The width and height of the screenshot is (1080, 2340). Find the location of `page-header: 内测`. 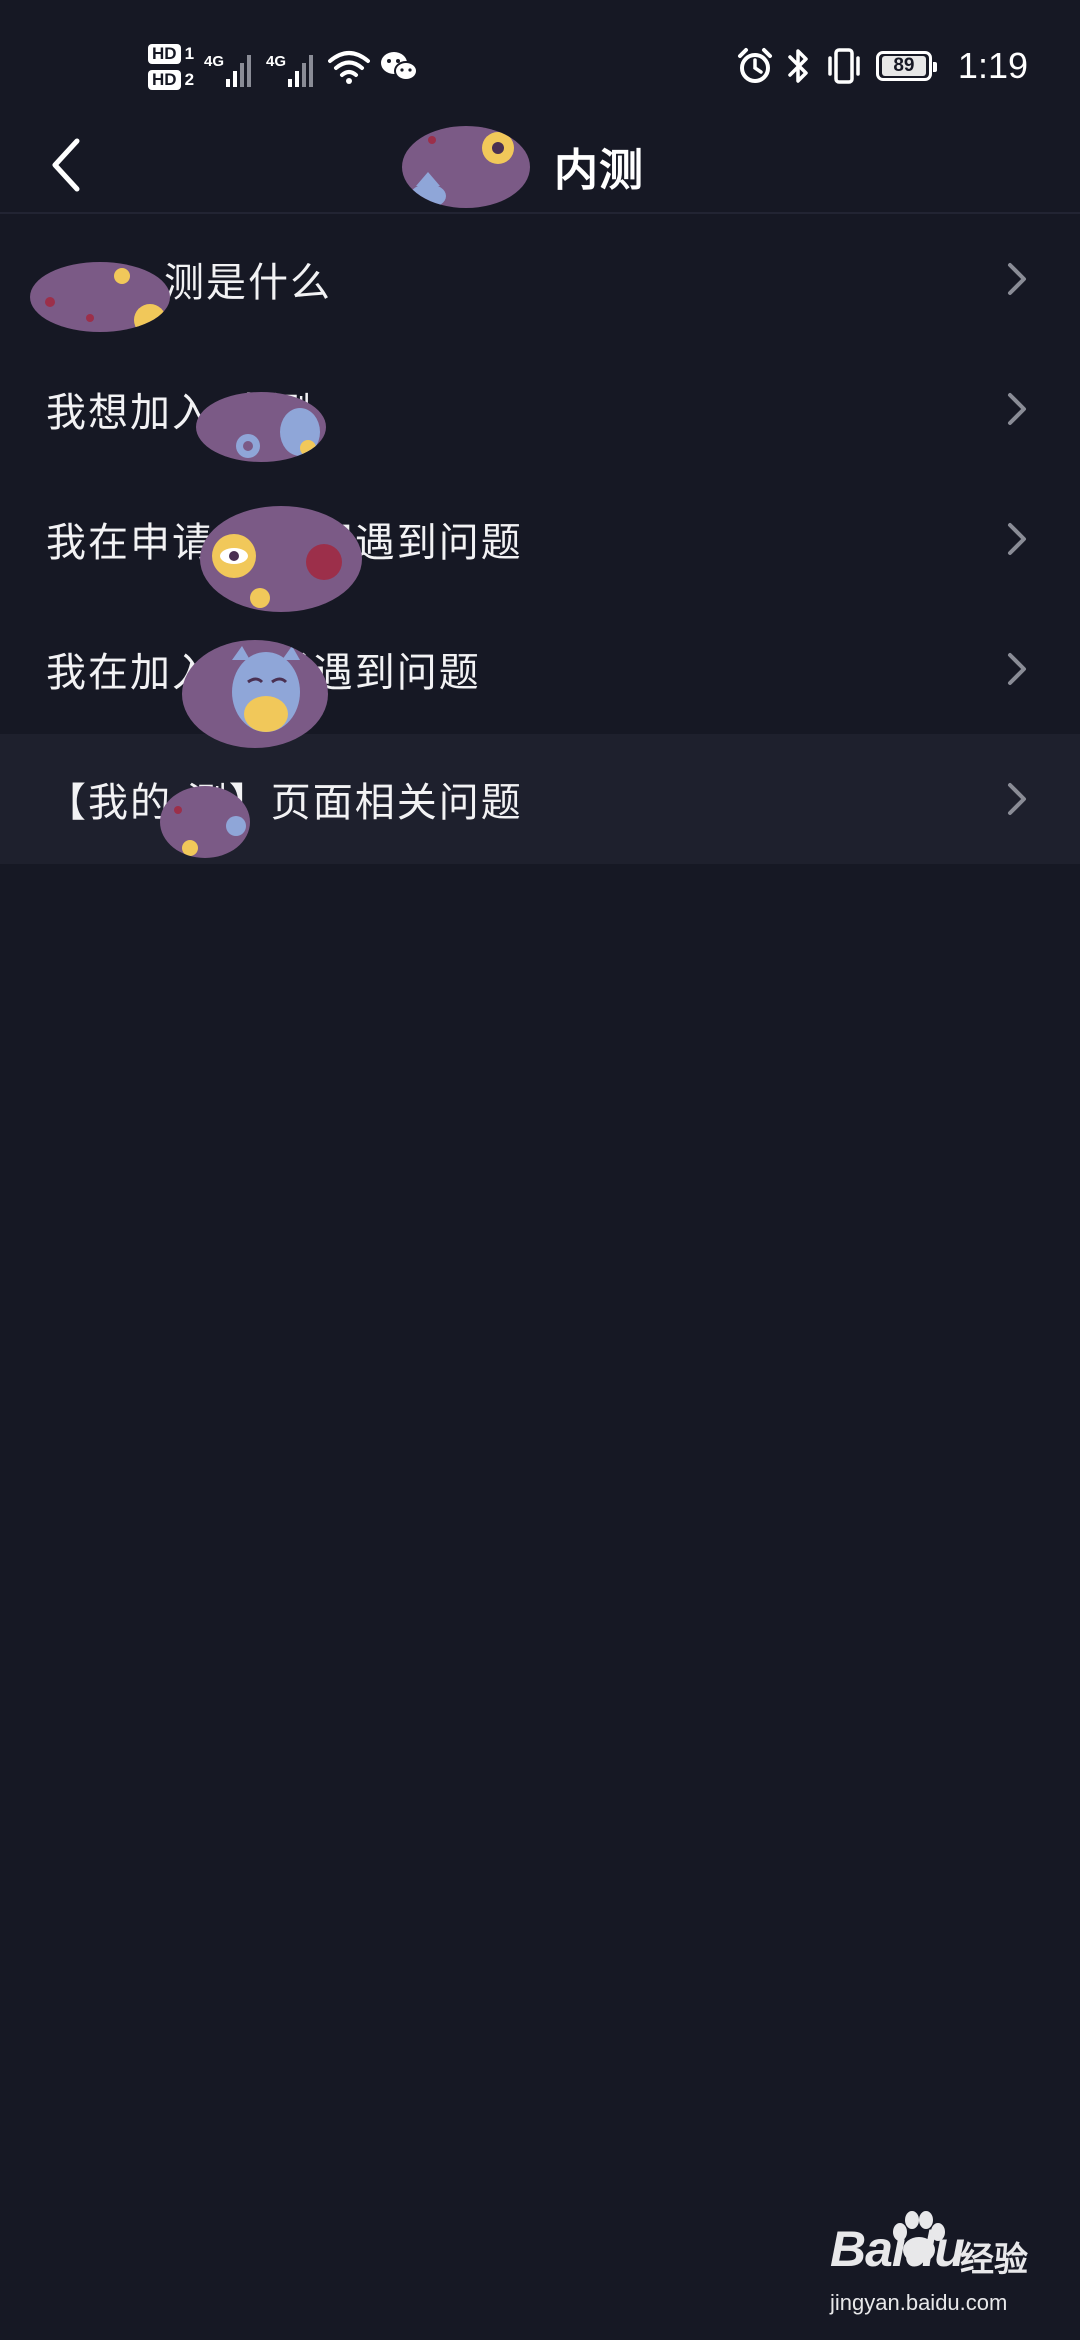

page-header: 内测 is located at coordinates (540, 167).